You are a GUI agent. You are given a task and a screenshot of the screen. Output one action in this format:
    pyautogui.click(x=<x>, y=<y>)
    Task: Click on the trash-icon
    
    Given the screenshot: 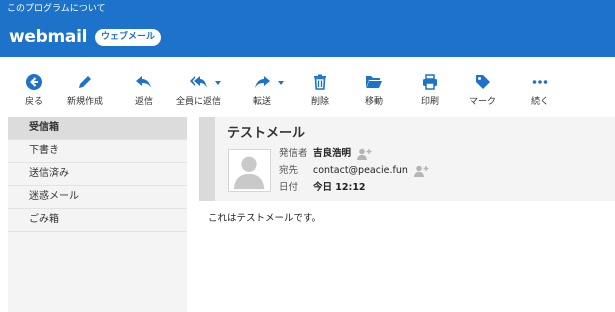 What is the action you would take?
    pyautogui.click(x=320, y=82)
    